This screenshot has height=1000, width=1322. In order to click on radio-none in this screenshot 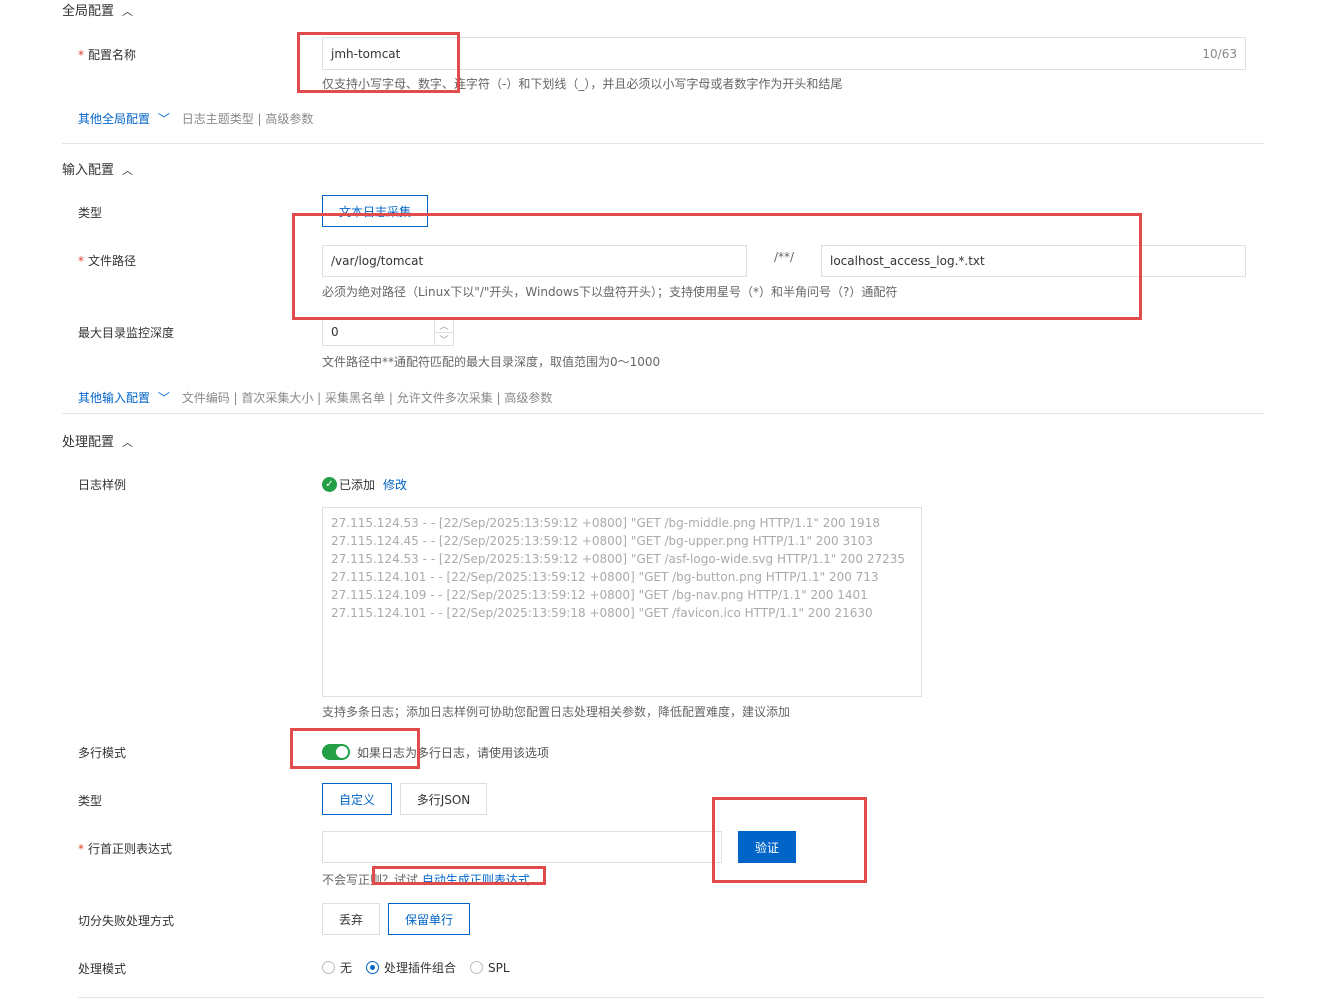, I will do `click(328, 967)`.